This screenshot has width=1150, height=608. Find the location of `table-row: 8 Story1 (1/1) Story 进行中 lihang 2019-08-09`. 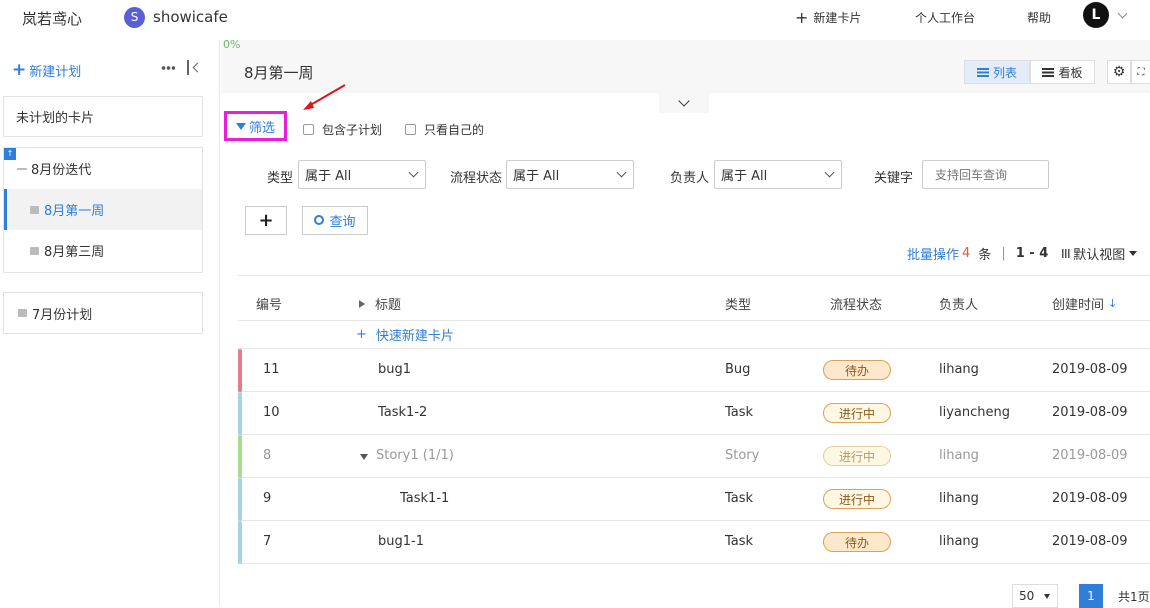

table-row: 8 Story1 (1/1) Story 进行中 lihang 2019-08-09 is located at coordinates (694, 456).